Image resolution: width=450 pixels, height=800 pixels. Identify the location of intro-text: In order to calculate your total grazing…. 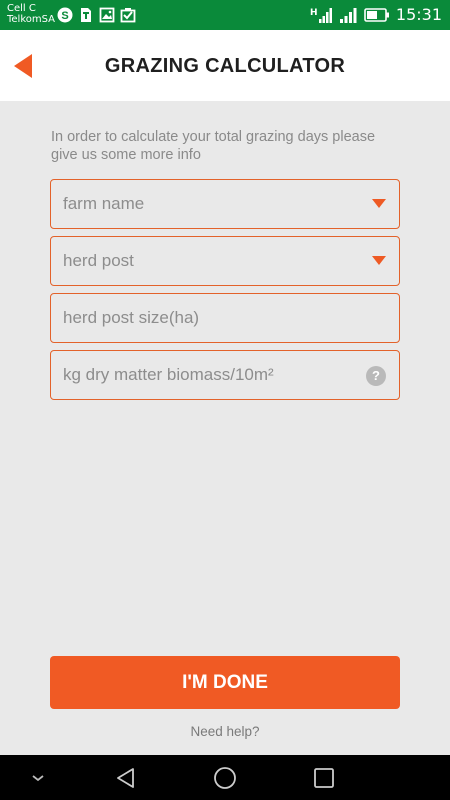
(213, 146).